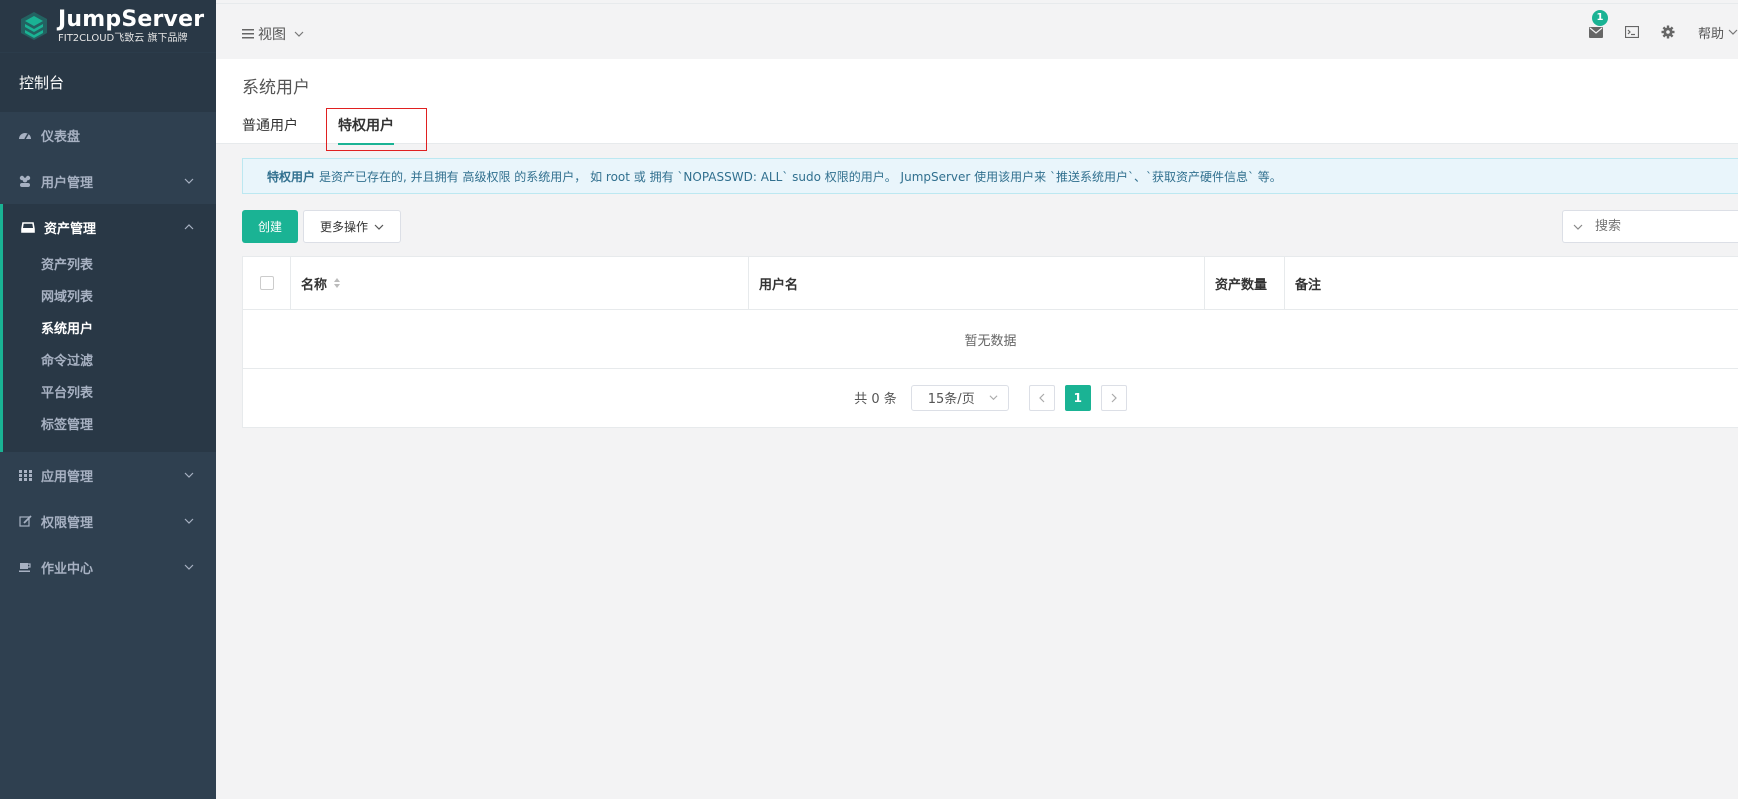 This screenshot has height=799, width=1738. What do you see at coordinates (25, 521) in the screenshot?
I see `edit-icon` at bounding box center [25, 521].